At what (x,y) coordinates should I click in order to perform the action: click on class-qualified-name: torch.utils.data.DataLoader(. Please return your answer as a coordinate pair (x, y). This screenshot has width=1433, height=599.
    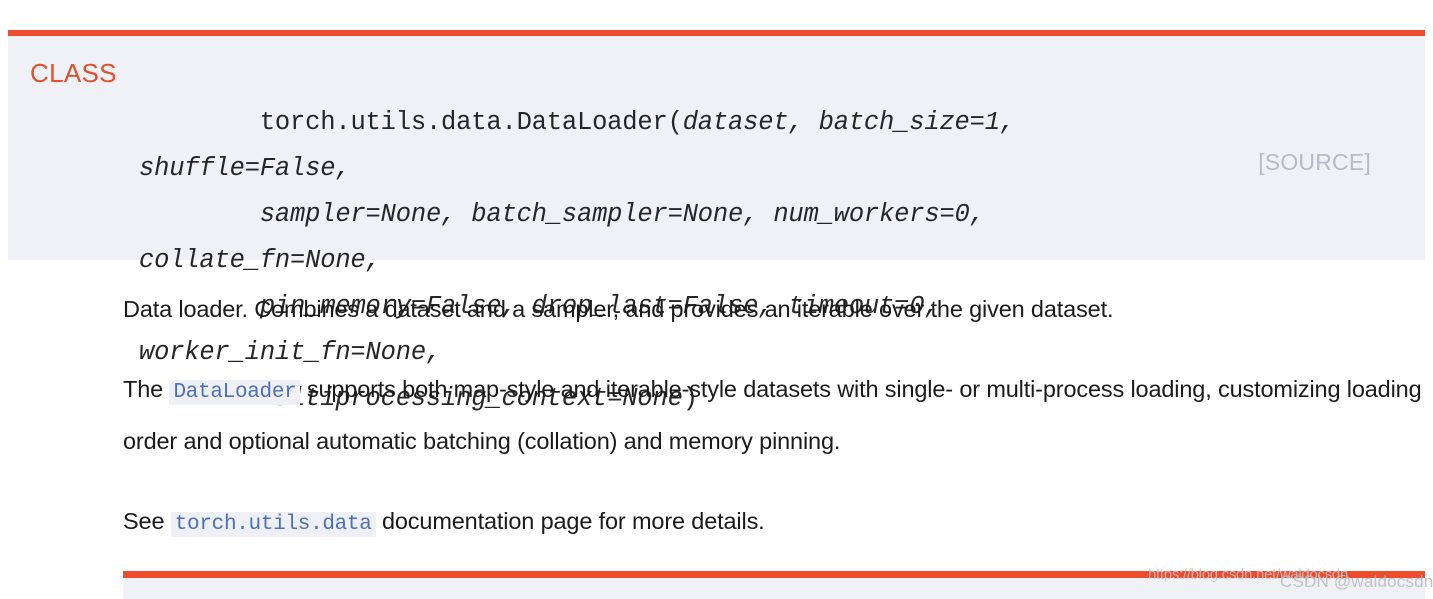
    Looking at the image, I should click on (471, 122).